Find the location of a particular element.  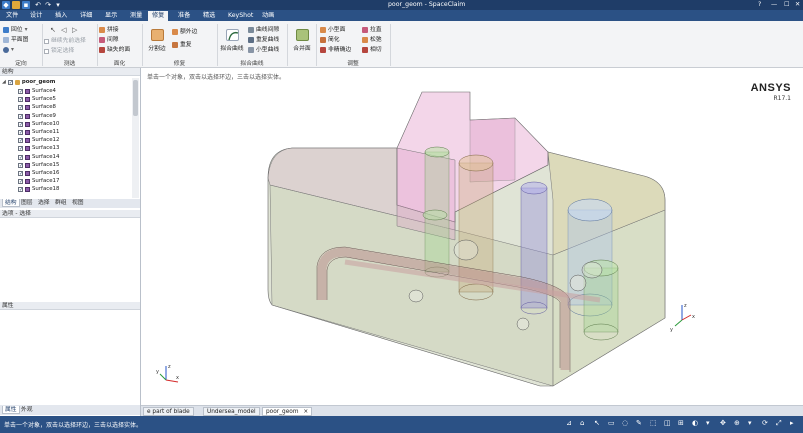

tab-file: 文件 is located at coordinates (12, 16).